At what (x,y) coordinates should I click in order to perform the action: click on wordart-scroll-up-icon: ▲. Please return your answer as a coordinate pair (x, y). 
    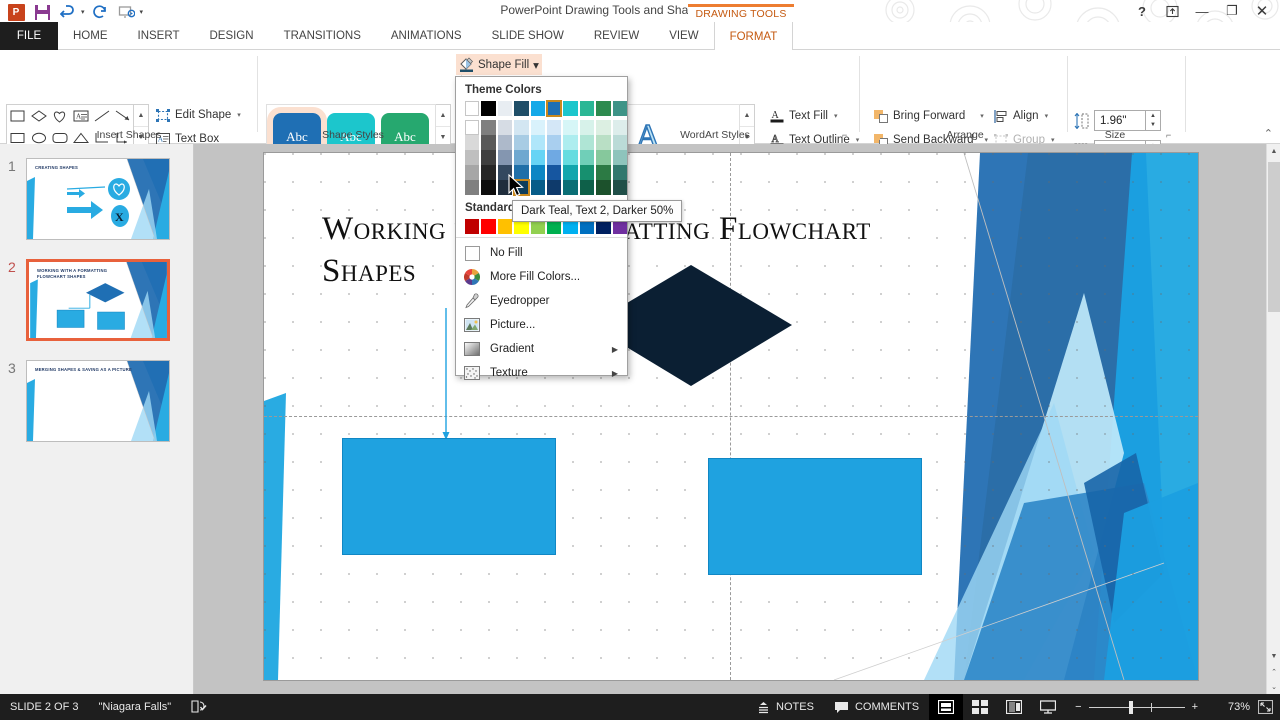
    Looking at the image, I should click on (747, 116).